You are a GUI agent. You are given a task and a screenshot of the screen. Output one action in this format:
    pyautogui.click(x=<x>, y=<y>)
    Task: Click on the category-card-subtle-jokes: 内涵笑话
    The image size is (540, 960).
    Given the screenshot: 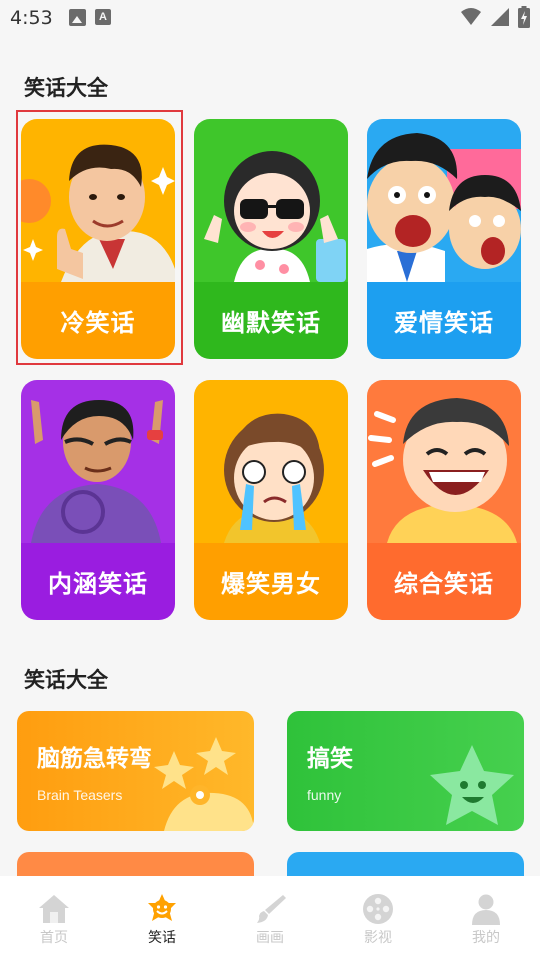 What is the action you would take?
    pyautogui.click(x=98, y=500)
    